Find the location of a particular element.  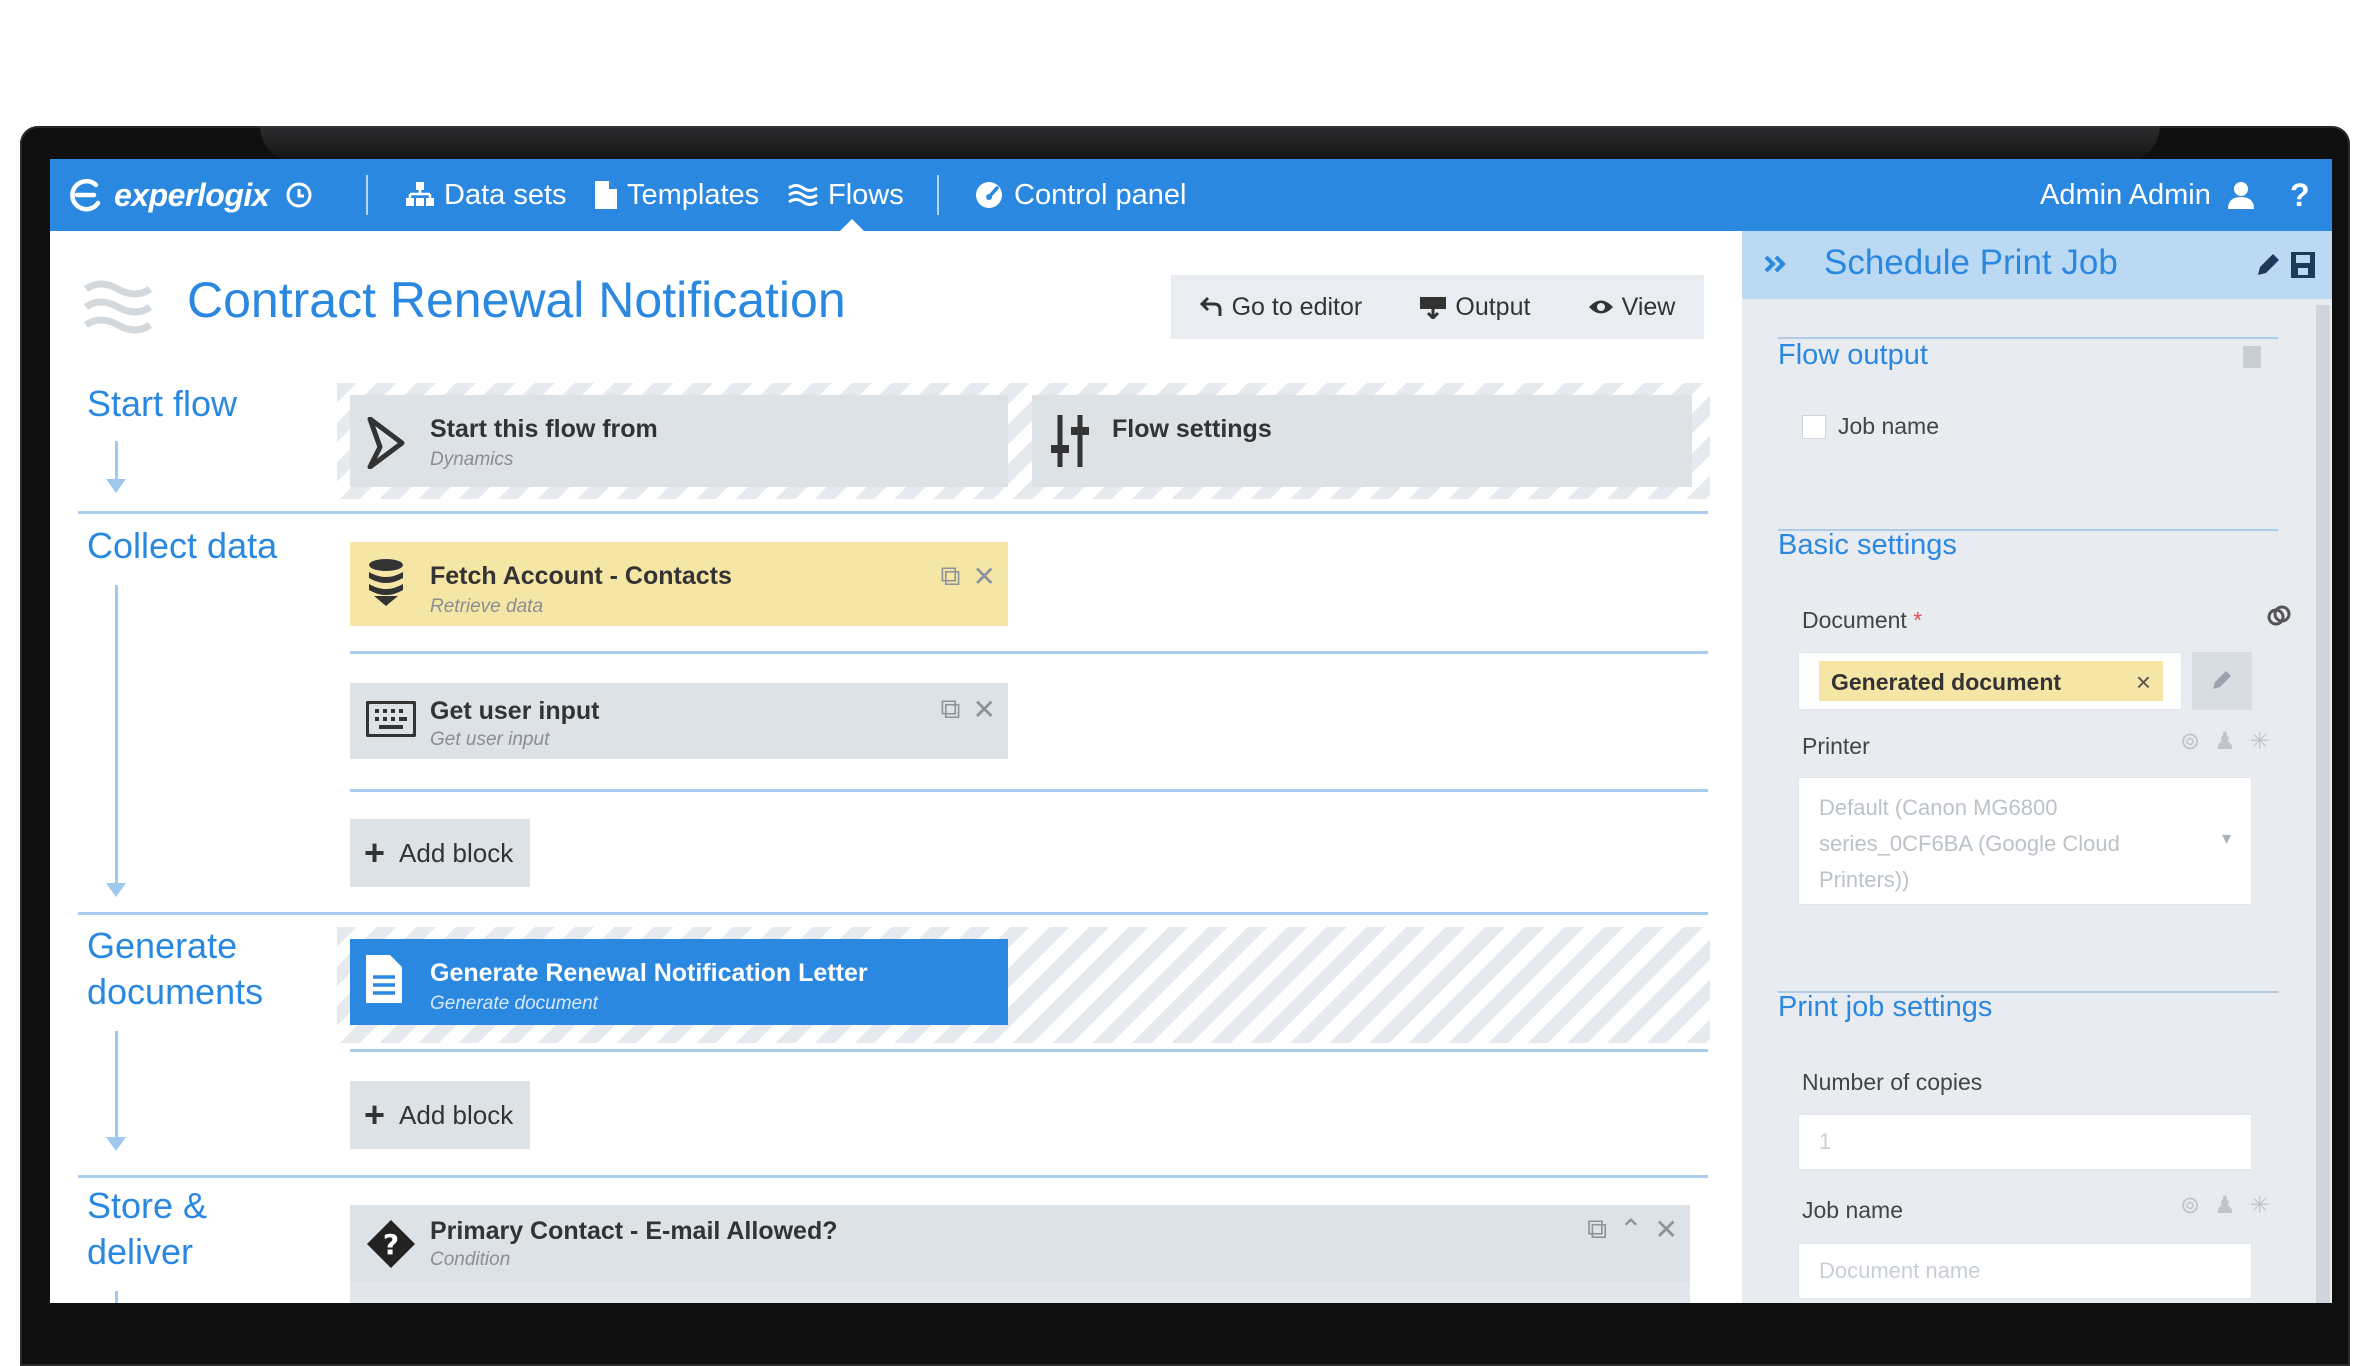

logo-text: experlogix is located at coordinates (192, 194).